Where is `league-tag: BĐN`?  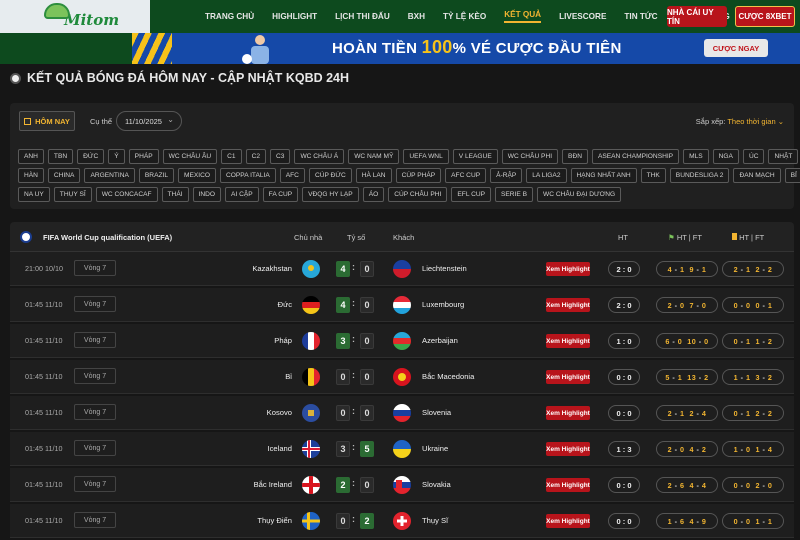
league-tag: BĐN is located at coordinates (575, 156).